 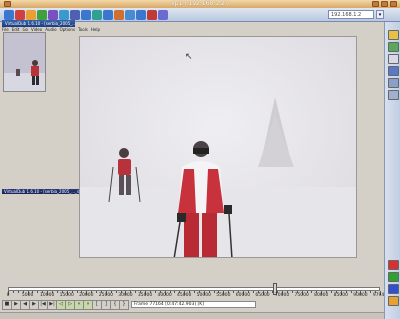 I want to click on window-title: xp1 ( 192.168.1.2 ), so click(x=200, y=3).